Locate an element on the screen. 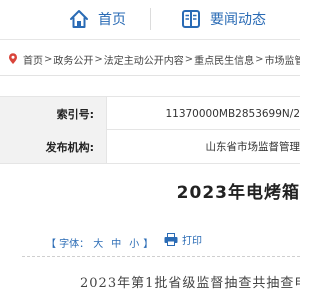 The image size is (320, 300). nav-news-label: 要闻动态 is located at coordinates (238, 20).